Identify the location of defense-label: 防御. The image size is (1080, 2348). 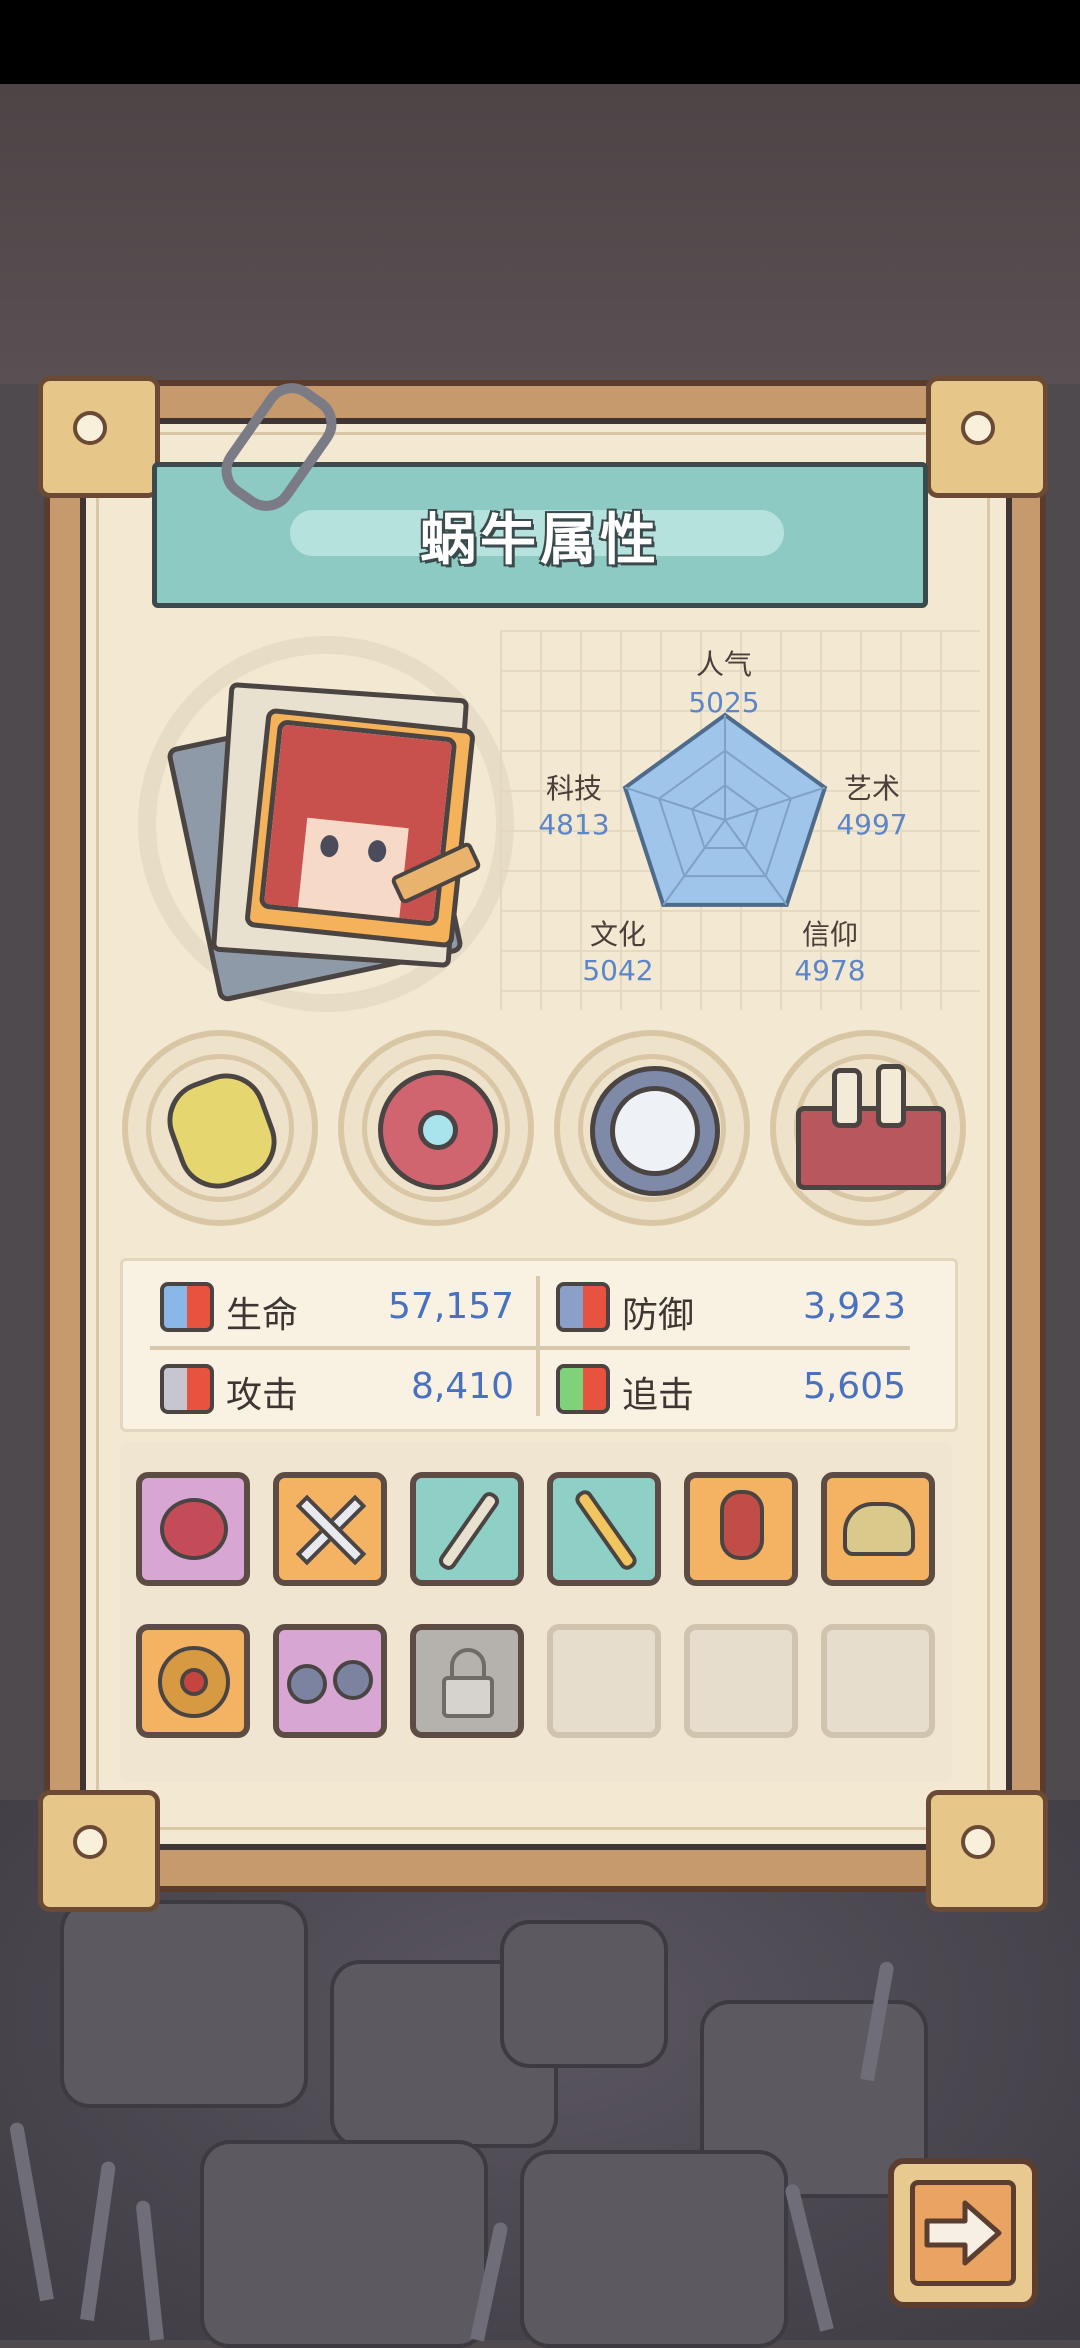
(658, 1315).